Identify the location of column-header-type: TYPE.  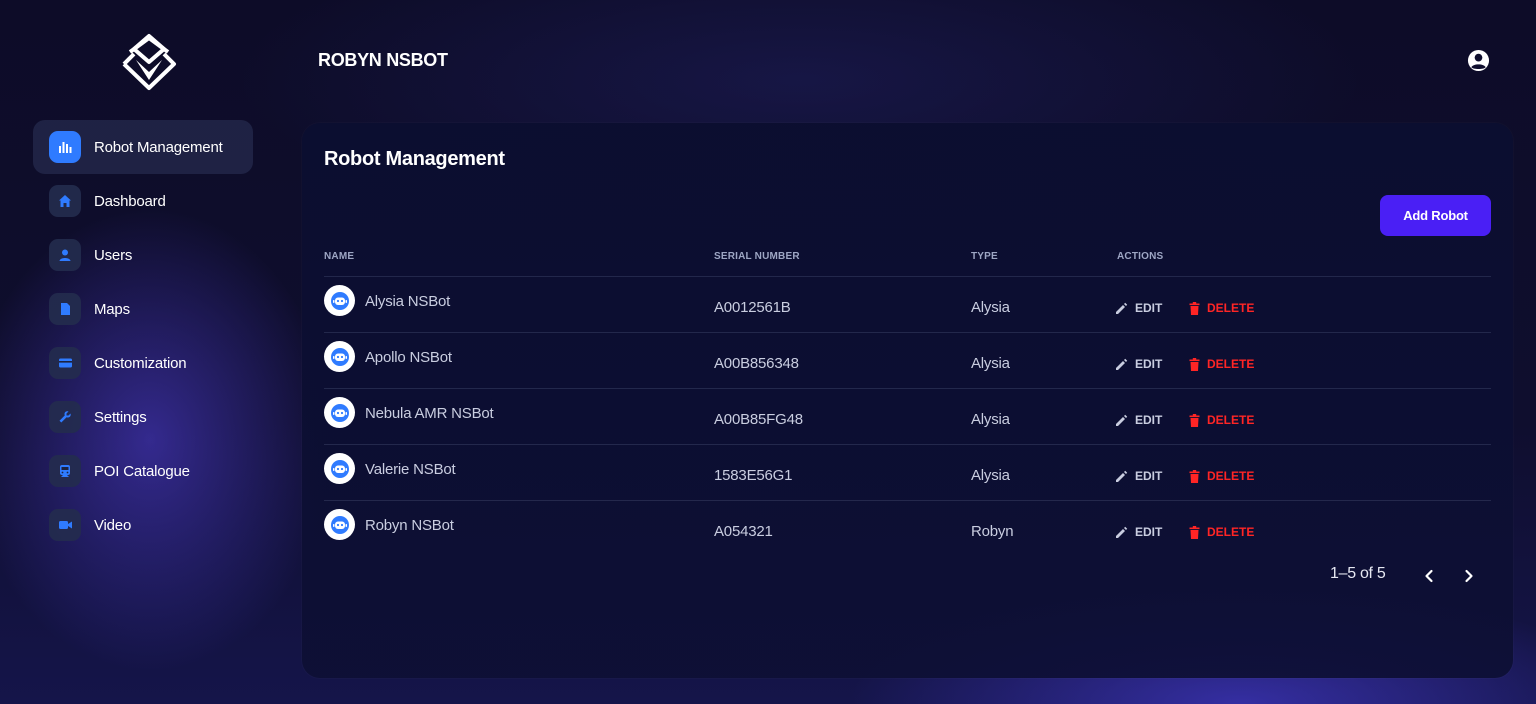
(984, 256).